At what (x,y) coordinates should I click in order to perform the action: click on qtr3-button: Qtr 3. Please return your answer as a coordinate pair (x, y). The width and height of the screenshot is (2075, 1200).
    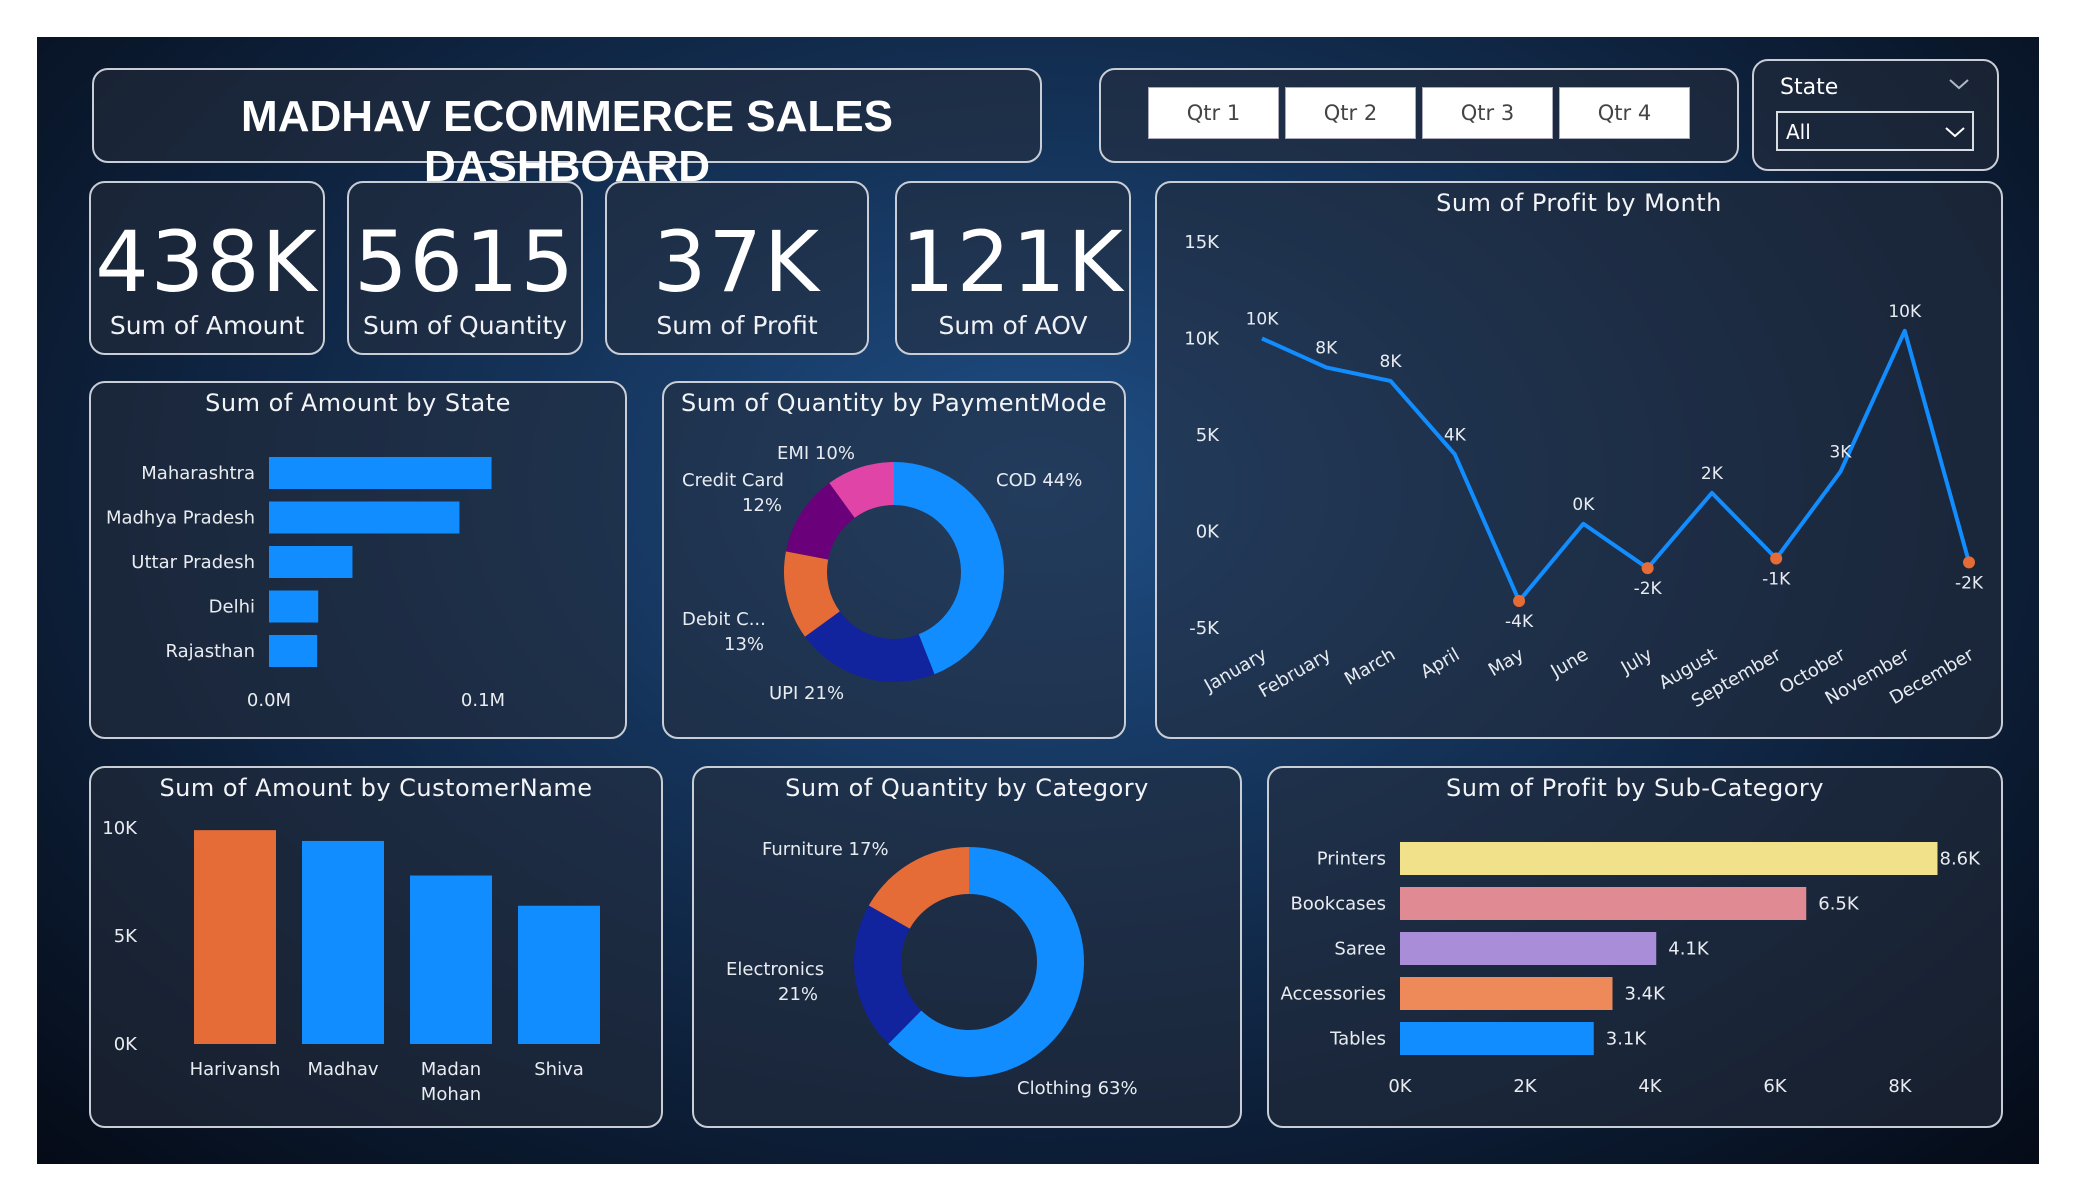
    Looking at the image, I should click on (1487, 113).